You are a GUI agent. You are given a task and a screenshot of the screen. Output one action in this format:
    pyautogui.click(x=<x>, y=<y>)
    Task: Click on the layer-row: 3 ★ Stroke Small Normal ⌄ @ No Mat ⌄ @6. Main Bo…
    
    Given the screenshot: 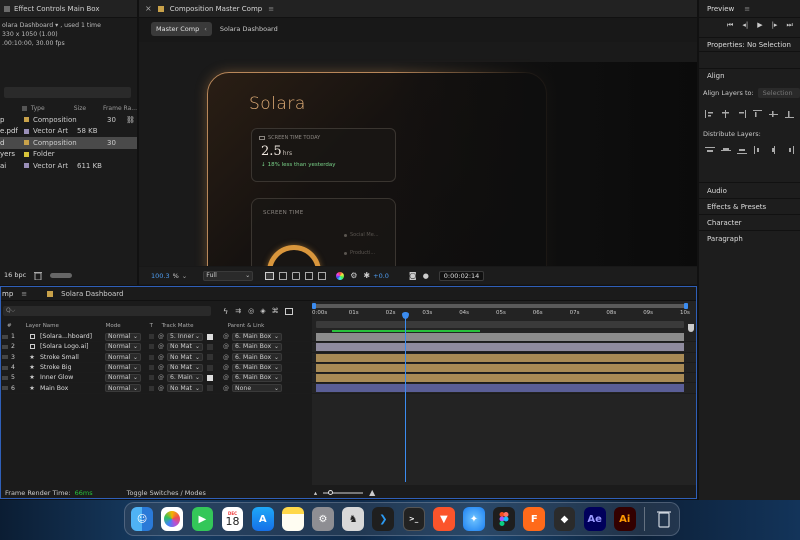 What is the action you would take?
    pyautogui.click(x=156, y=358)
    